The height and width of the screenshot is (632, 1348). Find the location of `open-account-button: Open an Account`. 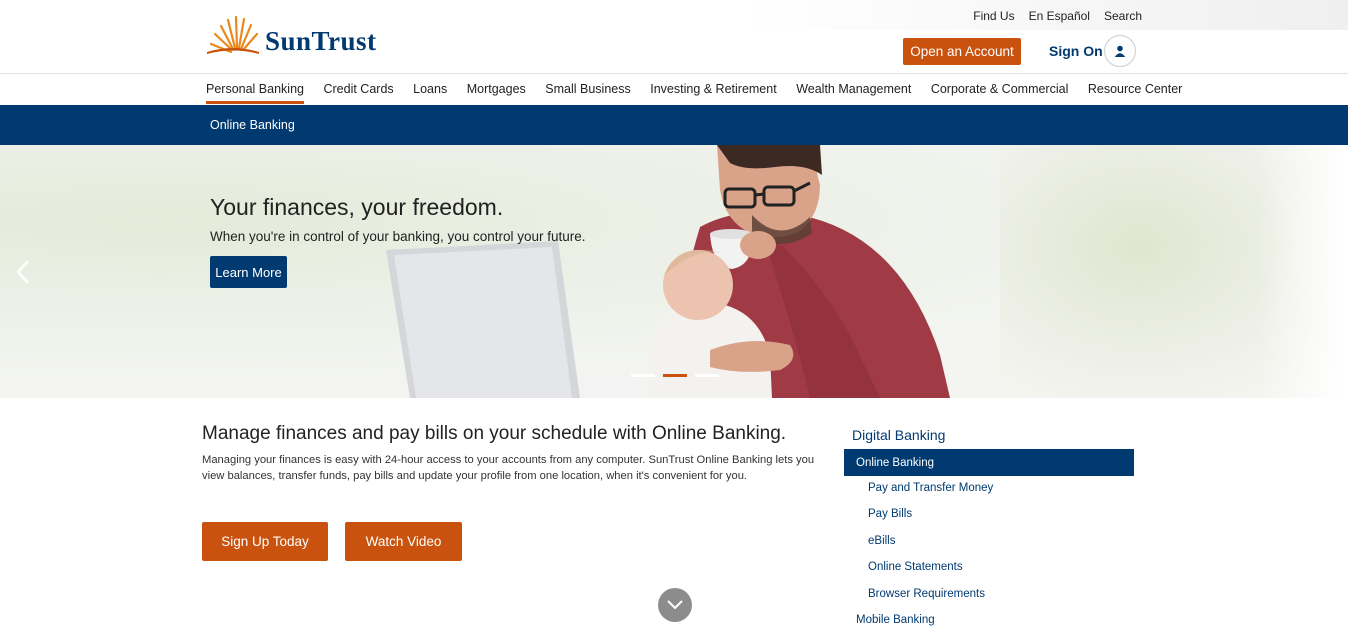

open-account-button: Open an Account is located at coordinates (962, 51).